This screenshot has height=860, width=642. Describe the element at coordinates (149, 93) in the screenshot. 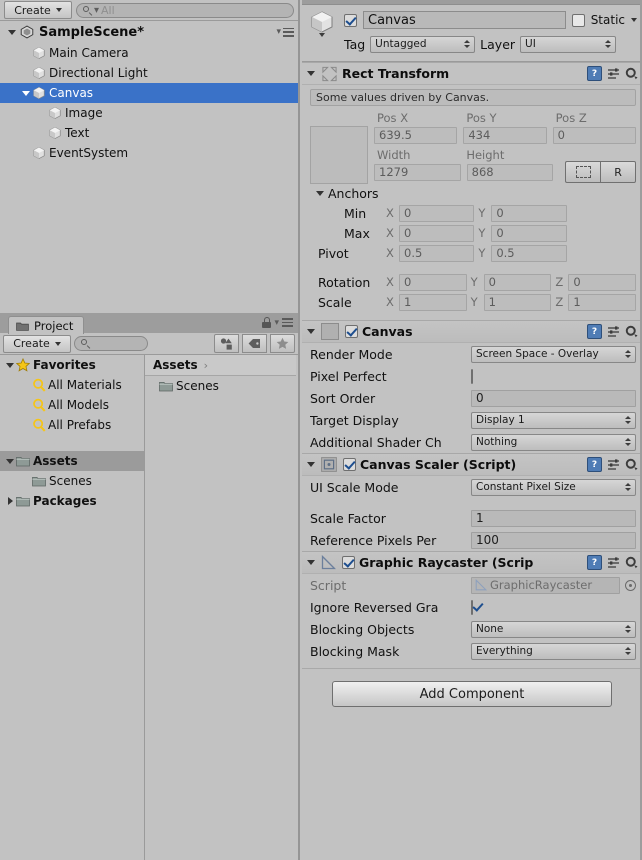

I see `hierarchy-item-canvas: Canvas` at that location.